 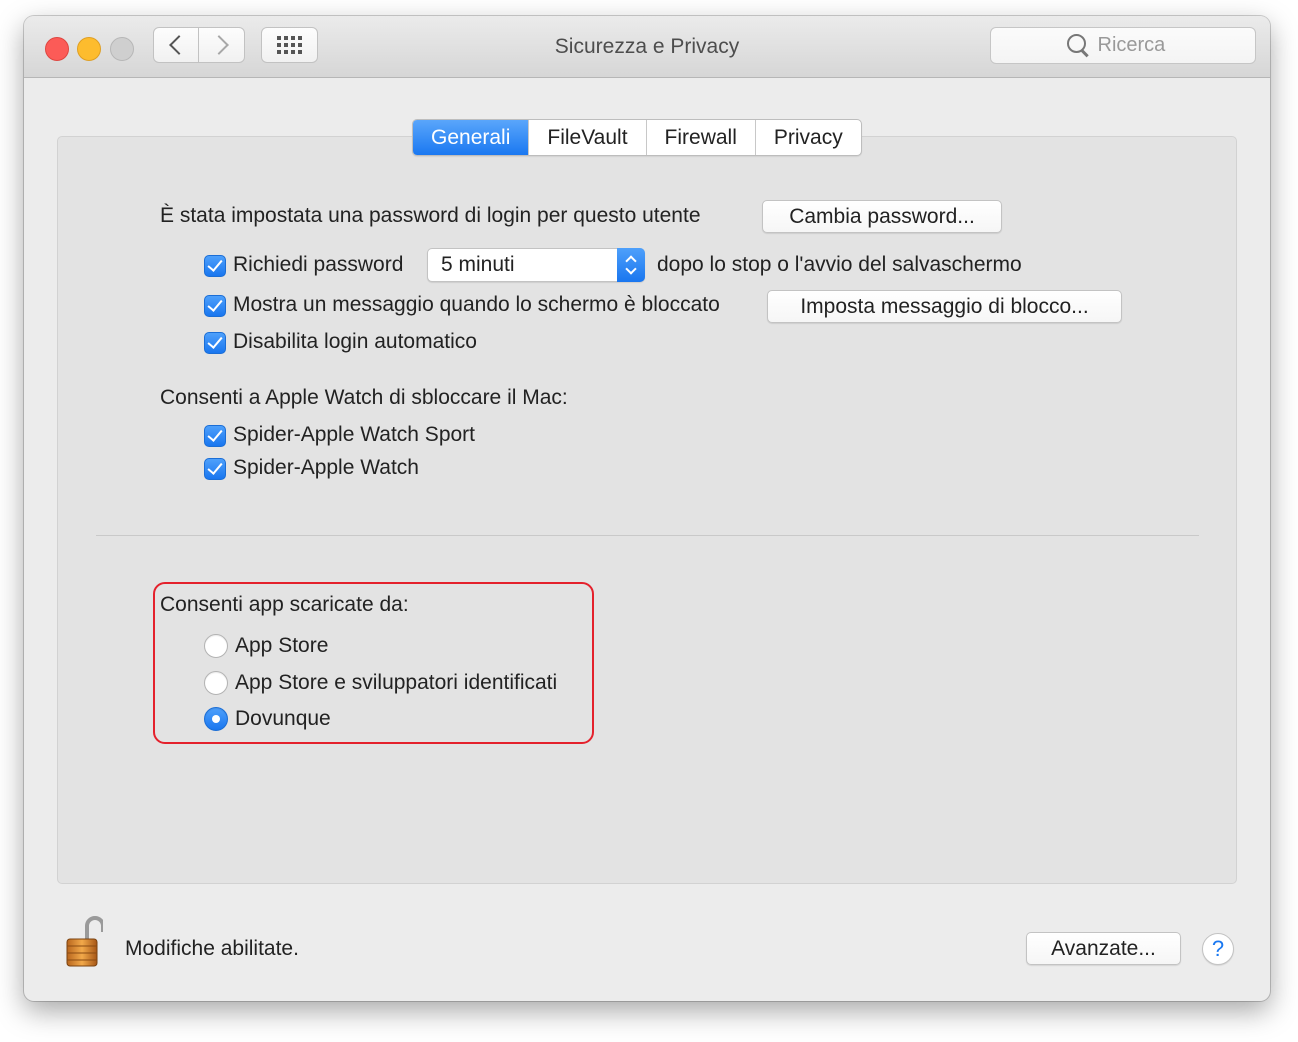 What do you see at coordinates (215, 266) in the screenshot?
I see `require-password-checkbox` at bounding box center [215, 266].